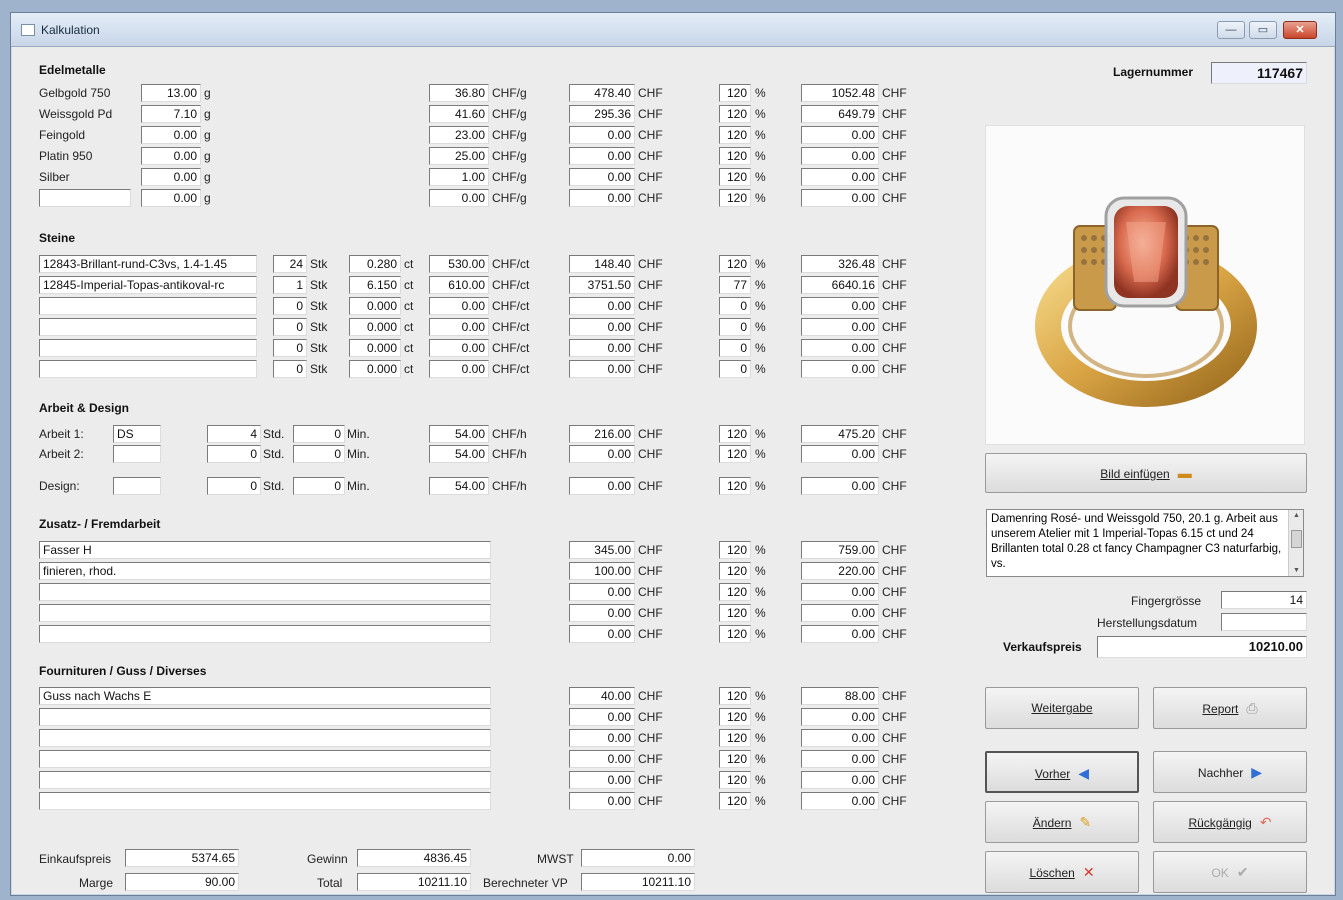 This screenshot has width=1343, height=900. I want to click on metal-price-field: 0.00, so click(459, 198).